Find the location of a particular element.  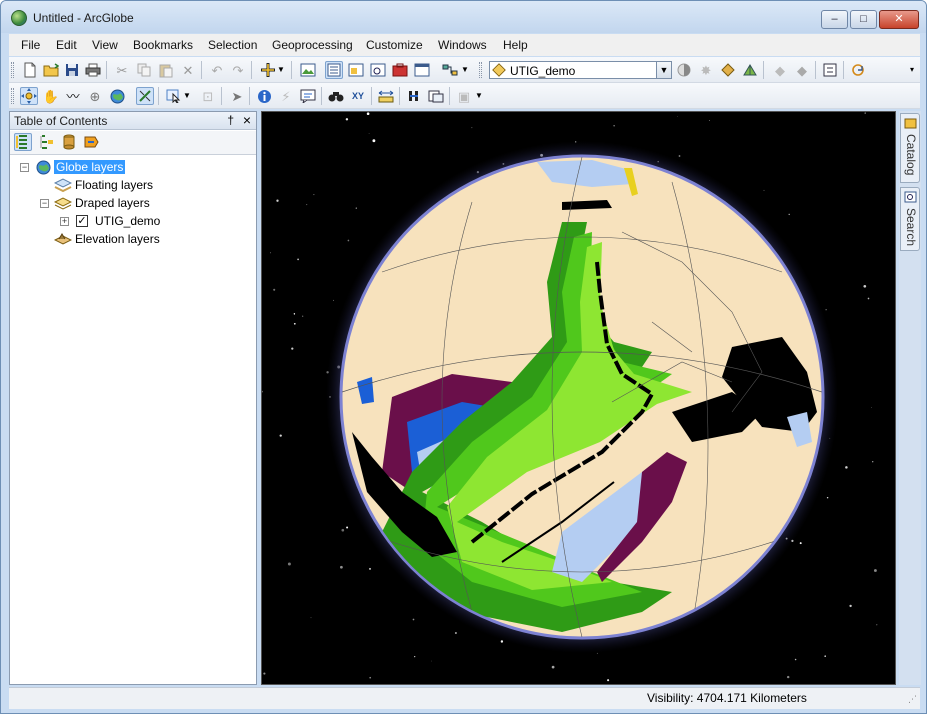

menu-help: Help is located at coordinates (515, 45).